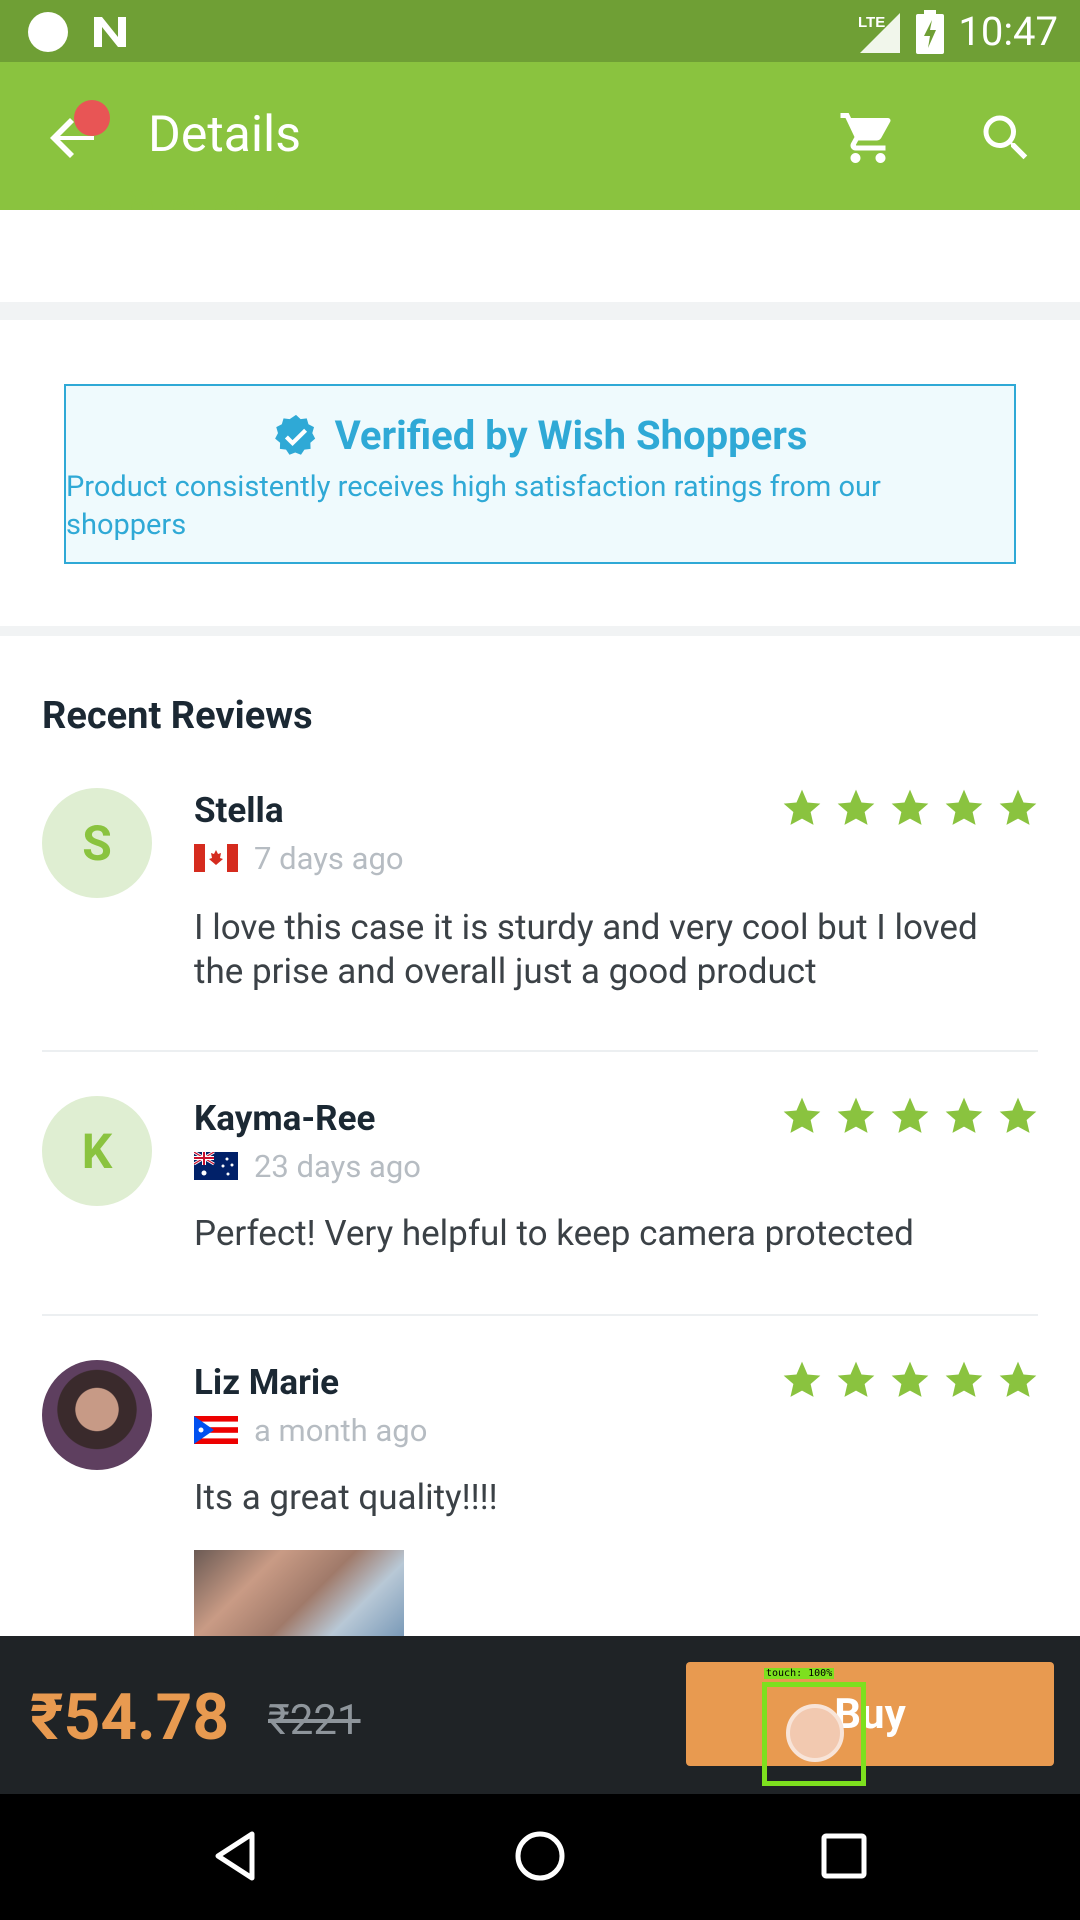  I want to click on avatar: S, so click(97, 843).